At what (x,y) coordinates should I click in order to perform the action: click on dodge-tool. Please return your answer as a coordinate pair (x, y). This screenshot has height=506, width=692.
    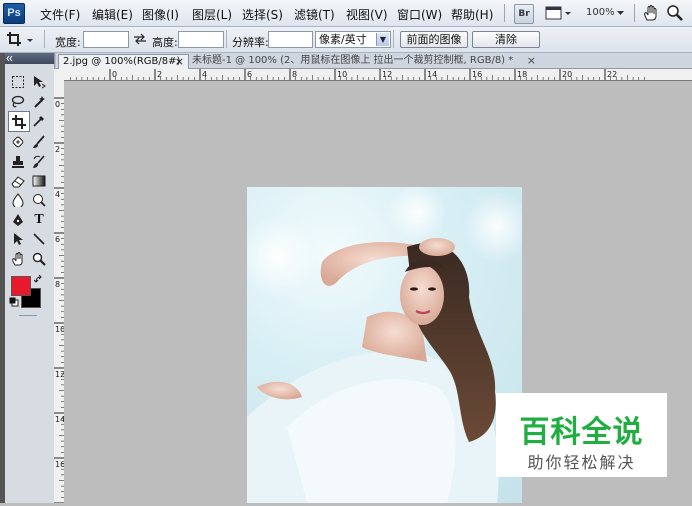
    Looking at the image, I should click on (39, 199).